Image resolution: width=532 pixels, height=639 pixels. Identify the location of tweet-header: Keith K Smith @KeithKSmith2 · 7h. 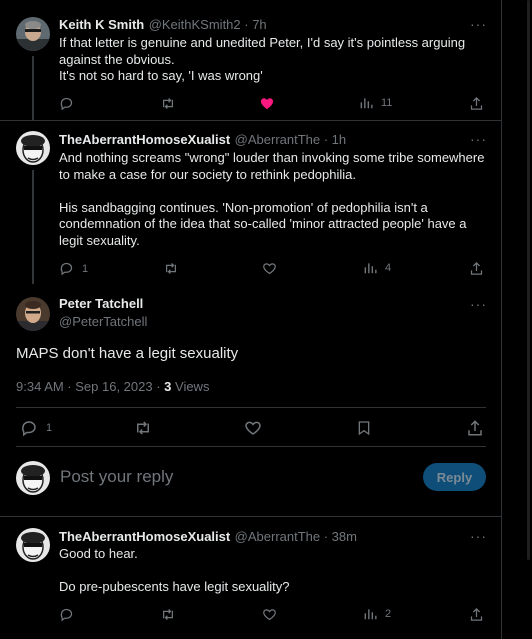
(163, 25).